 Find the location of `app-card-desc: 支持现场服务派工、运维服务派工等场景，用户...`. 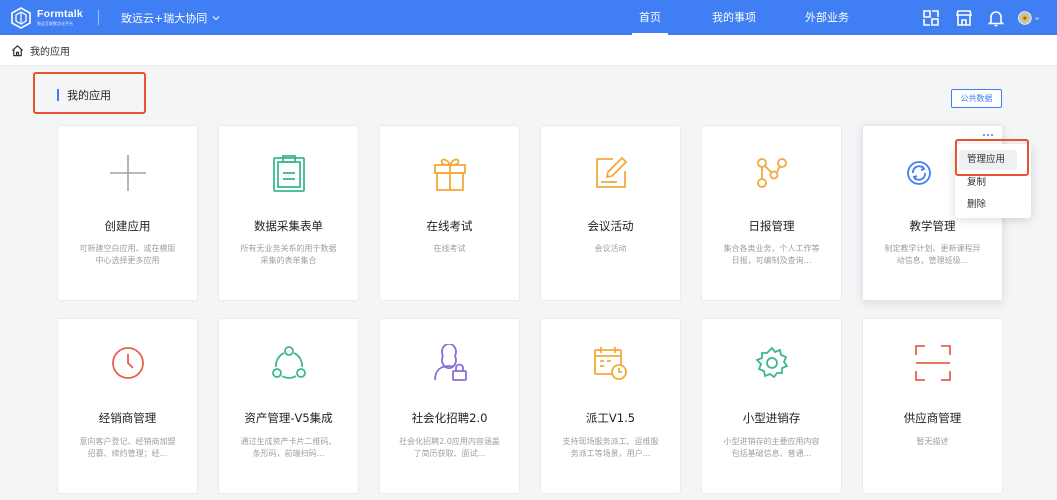

app-card-desc: 支持现场服务派工、运维服务派工等场景，用户... is located at coordinates (610, 447).